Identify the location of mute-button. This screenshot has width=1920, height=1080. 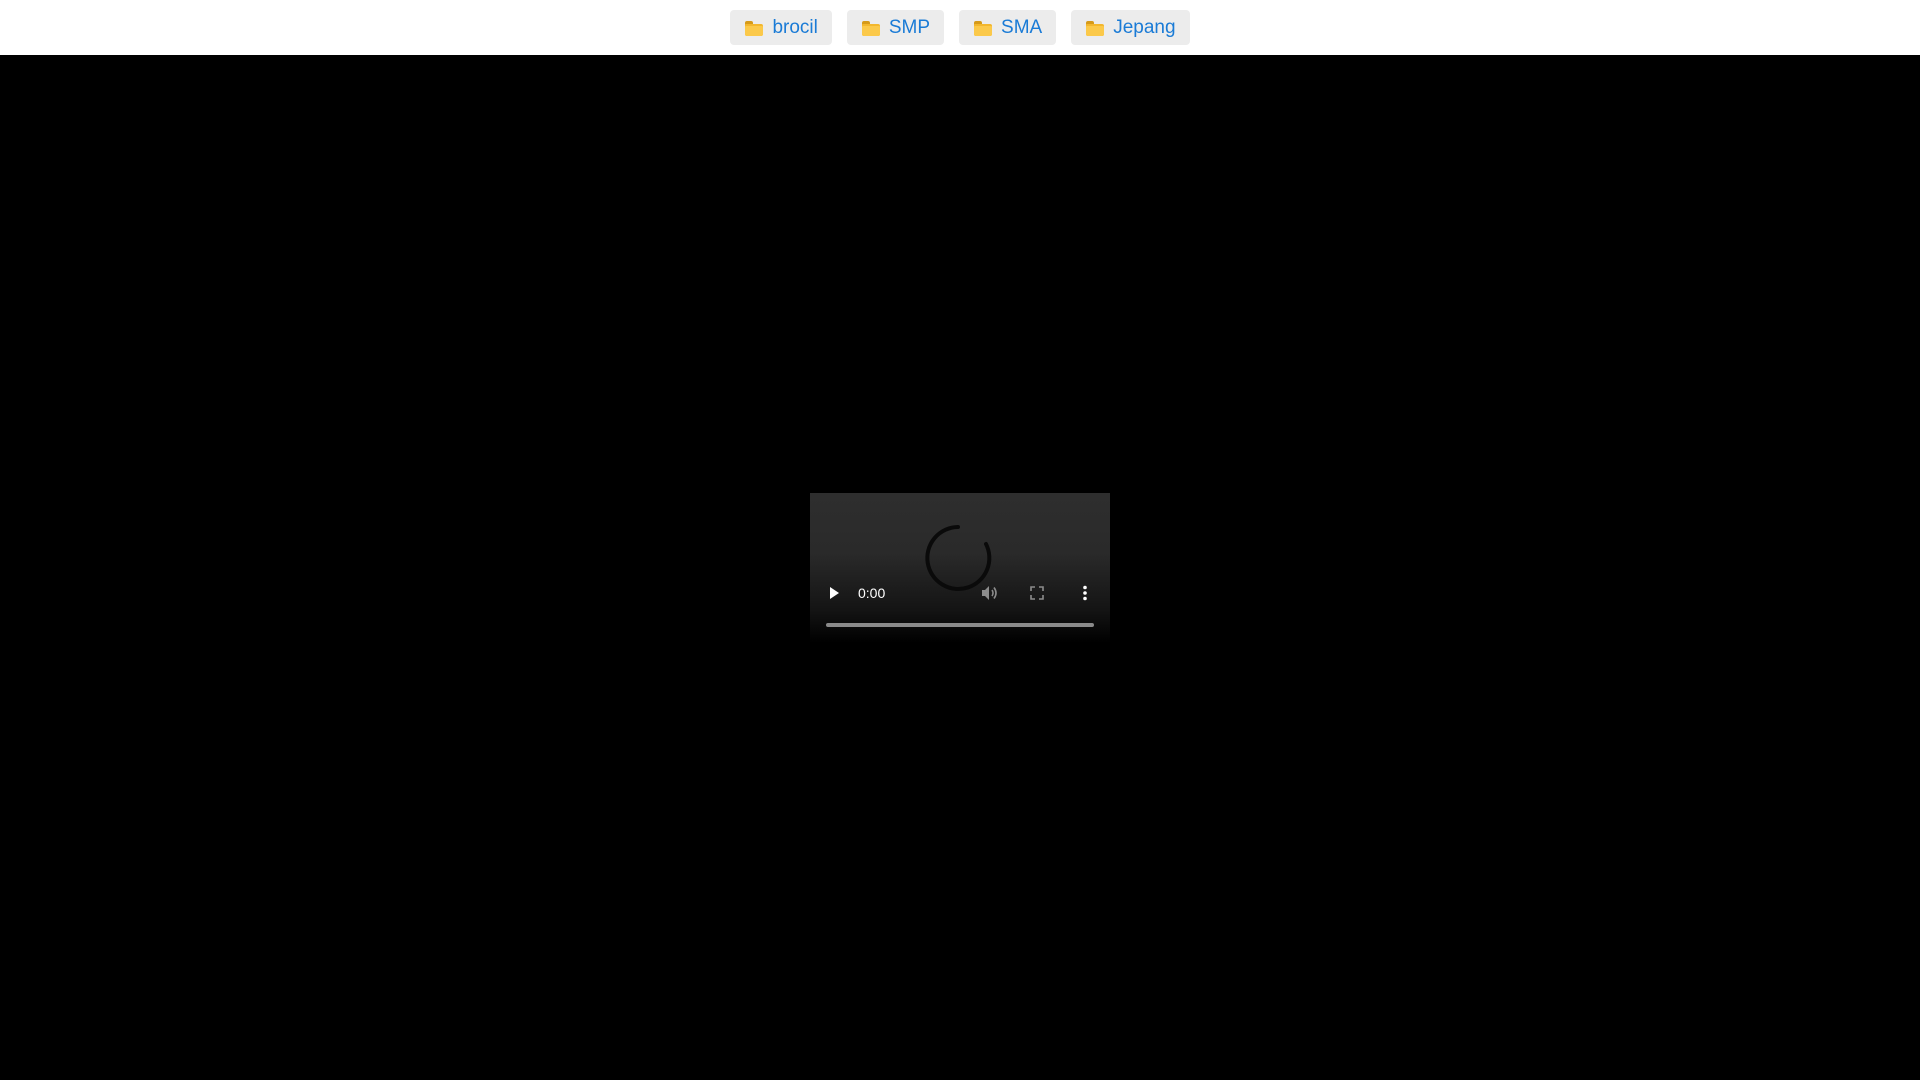
(990, 593).